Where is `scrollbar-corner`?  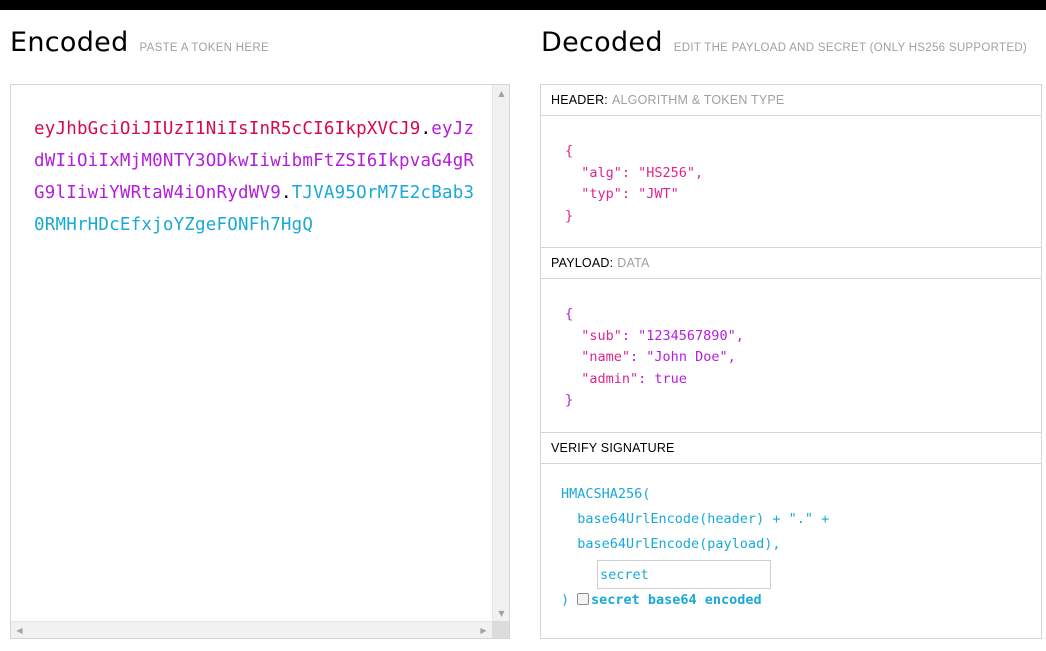
scrollbar-corner is located at coordinates (500, 629).